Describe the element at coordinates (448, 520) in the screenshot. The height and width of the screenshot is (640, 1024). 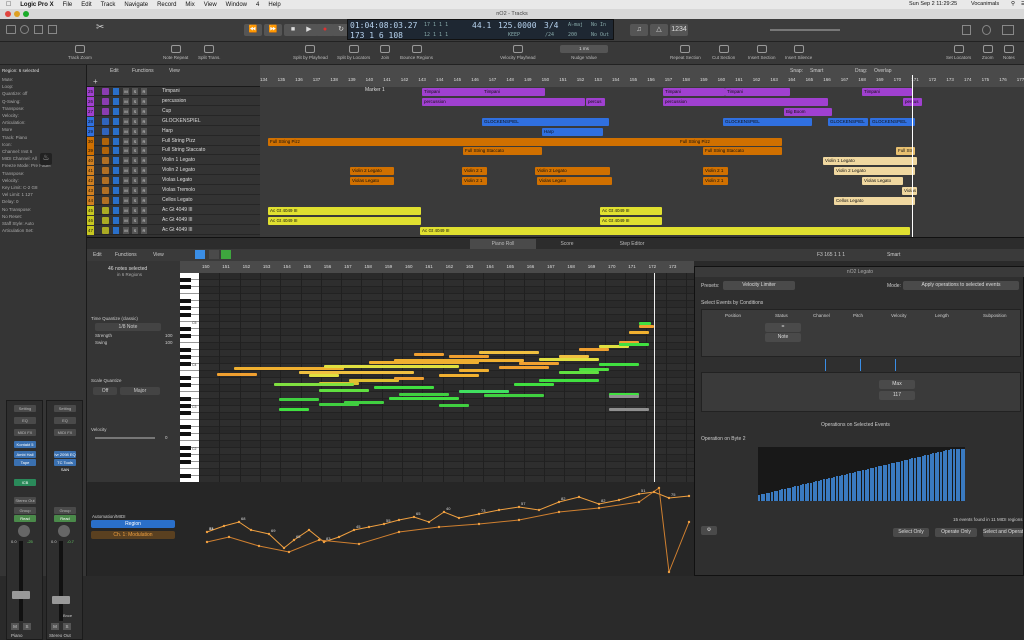
I see `automation-line` at that location.